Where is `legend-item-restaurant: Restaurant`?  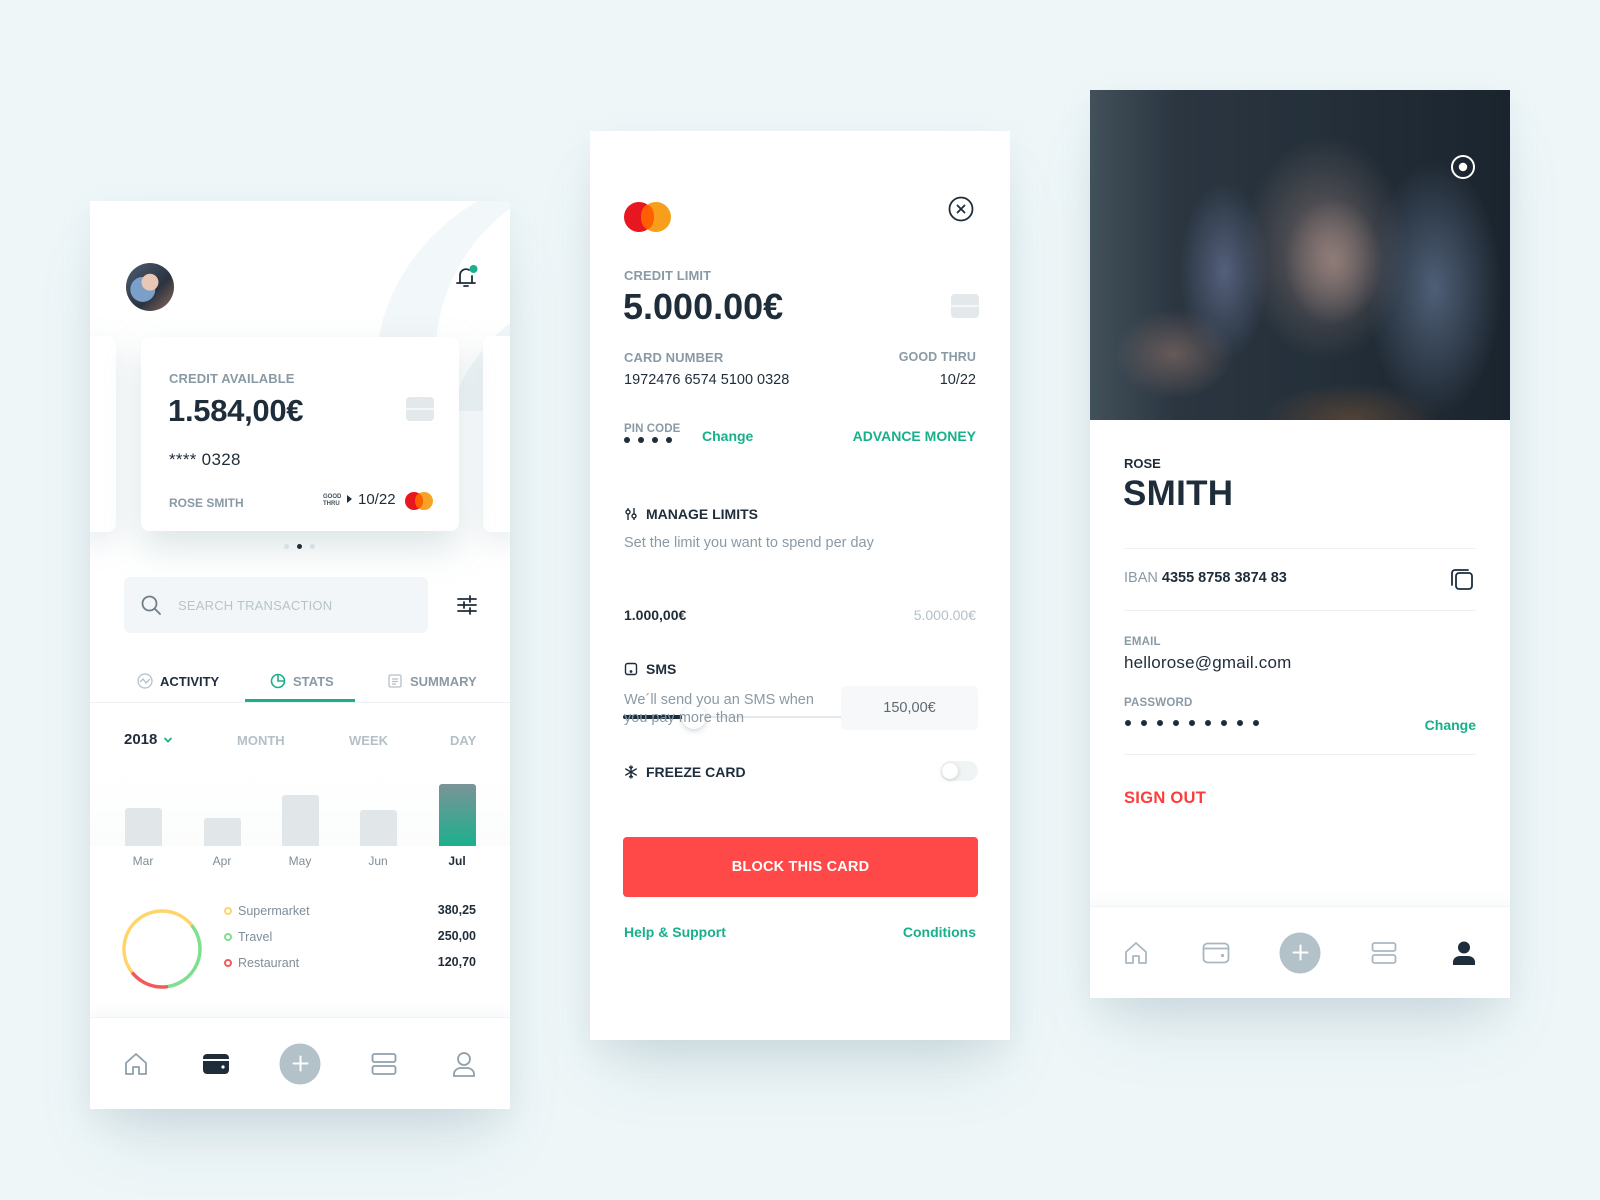
legend-item-restaurant: Restaurant is located at coordinates (261, 963).